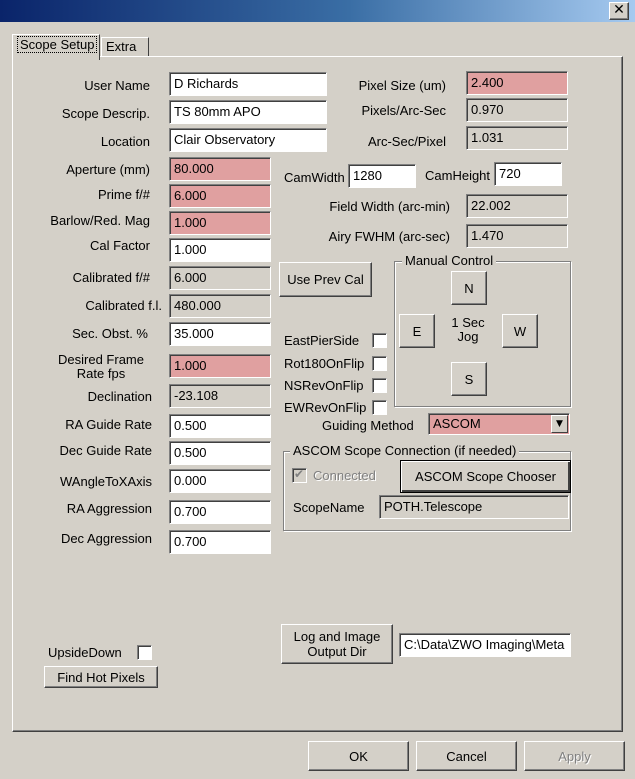 The width and height of the screenshot is (635, 779). Describe the element at coordinates (368, 425) in the screenshot. I see `guiding-method-label: Guiding Method` at that location.